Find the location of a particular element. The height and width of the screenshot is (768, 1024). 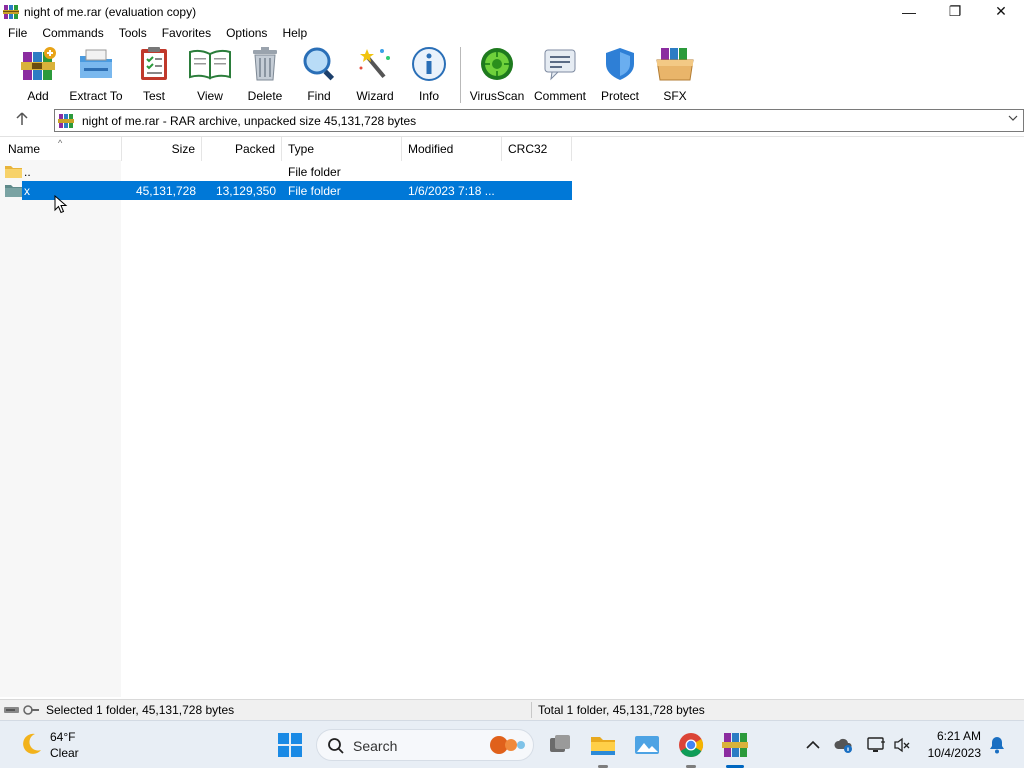

menu-tools: Tools is located at coordinates (132, 33).